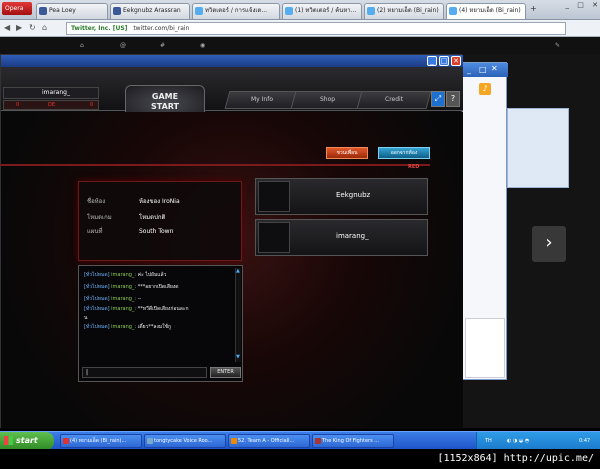  I want to click on player-name: imarang_, so click(51, 93).